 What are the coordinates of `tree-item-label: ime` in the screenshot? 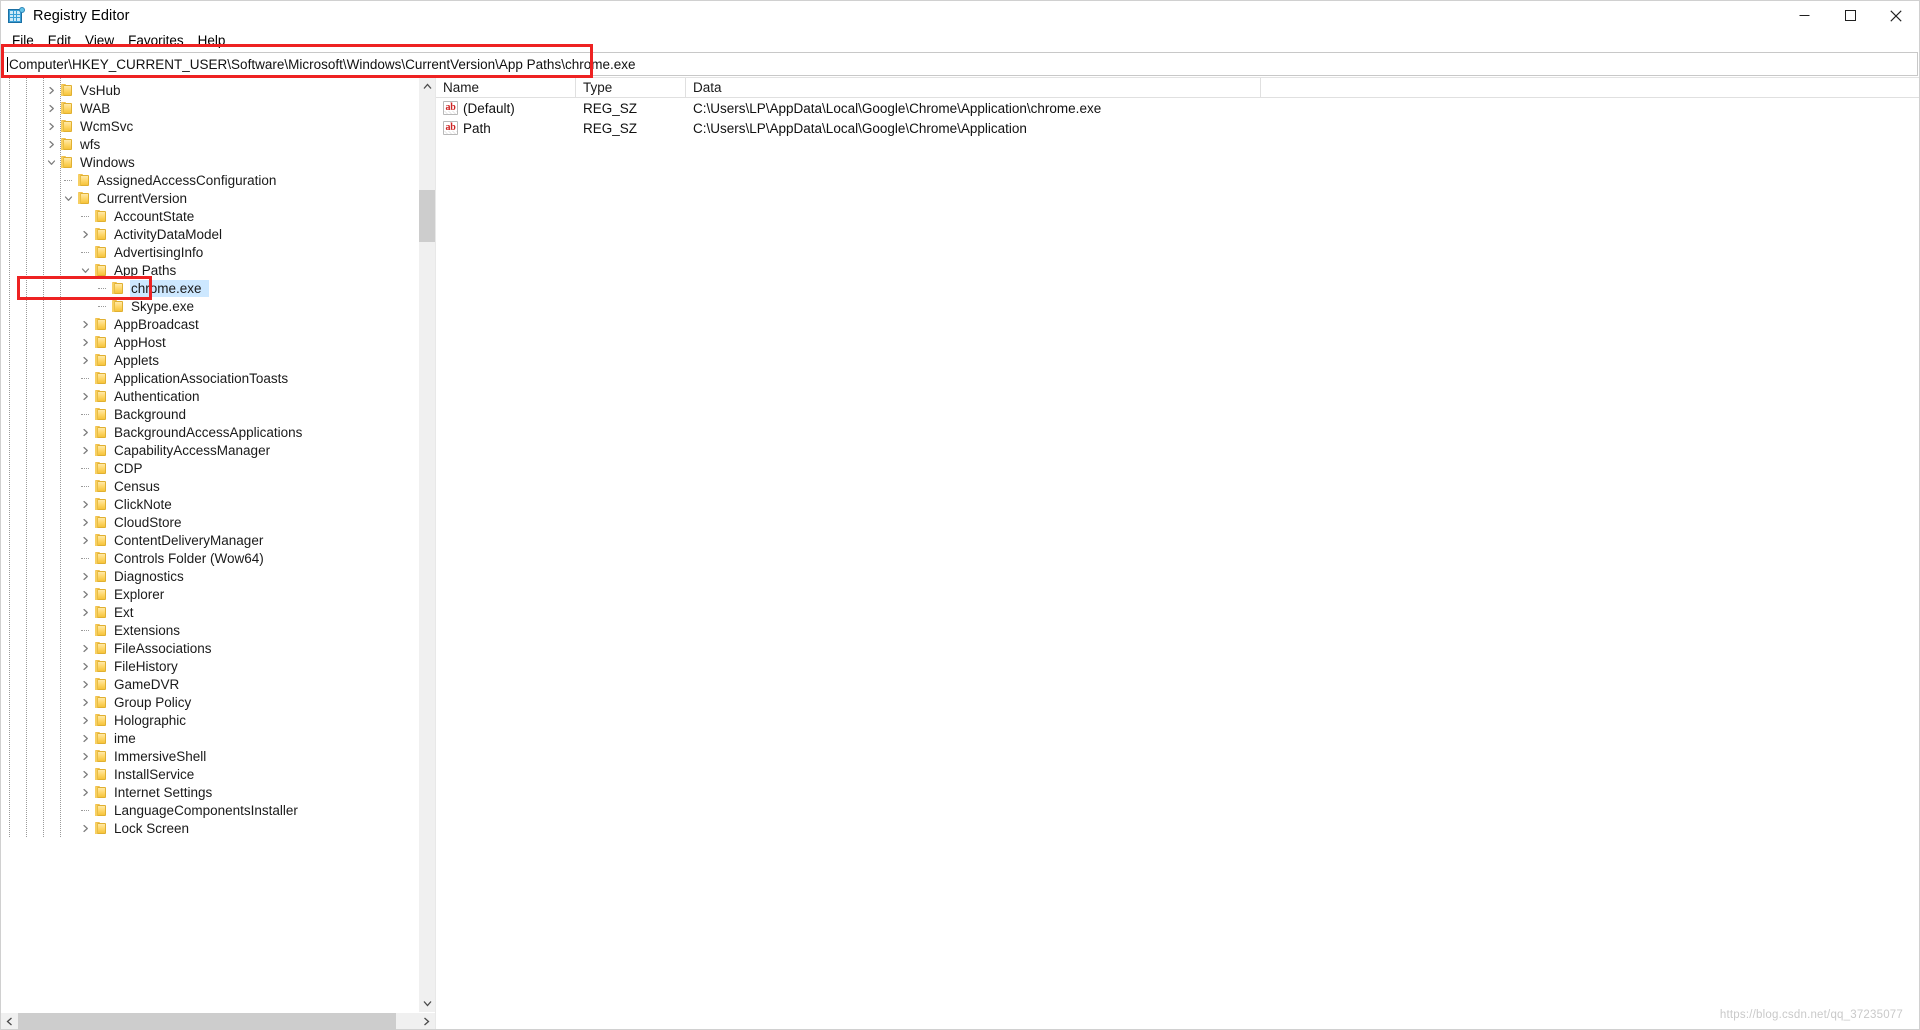 It's located at (125, 738).